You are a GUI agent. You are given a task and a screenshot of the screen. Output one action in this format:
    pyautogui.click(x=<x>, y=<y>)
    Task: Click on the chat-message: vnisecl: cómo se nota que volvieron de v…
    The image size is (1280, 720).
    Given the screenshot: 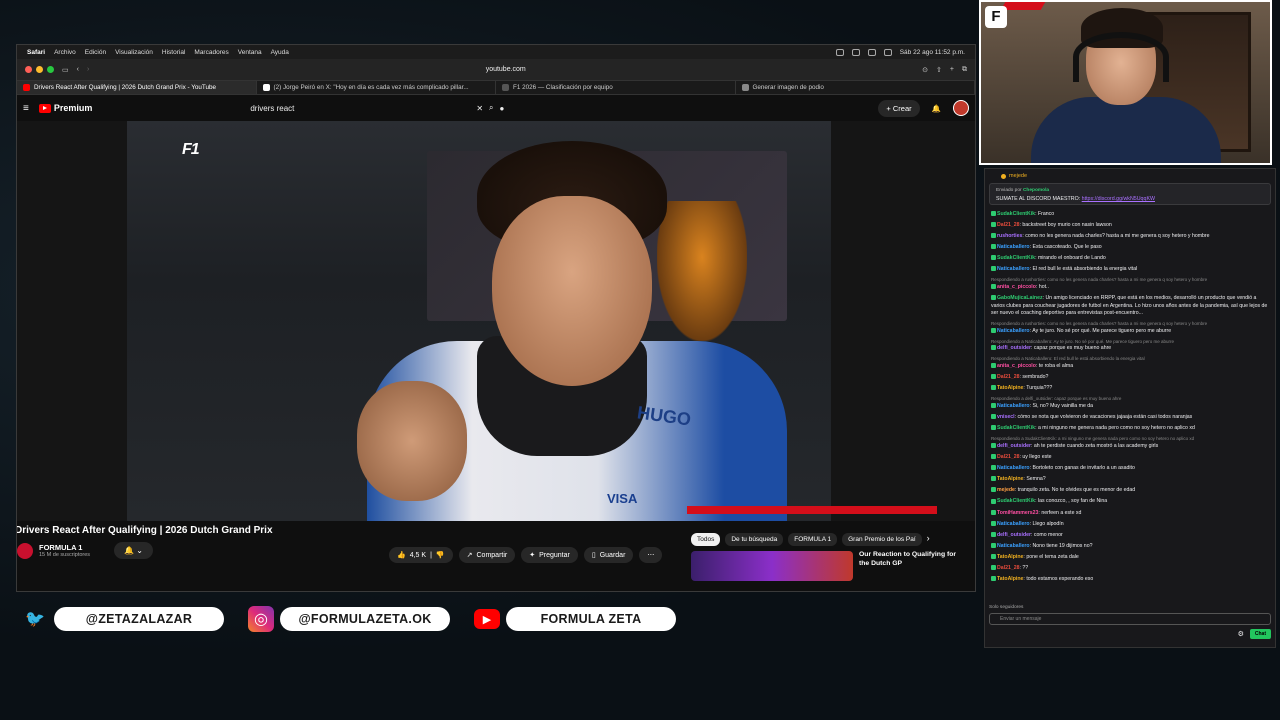 What is the action you would take?
    pyautogui.click(x=1130, y=418)
    